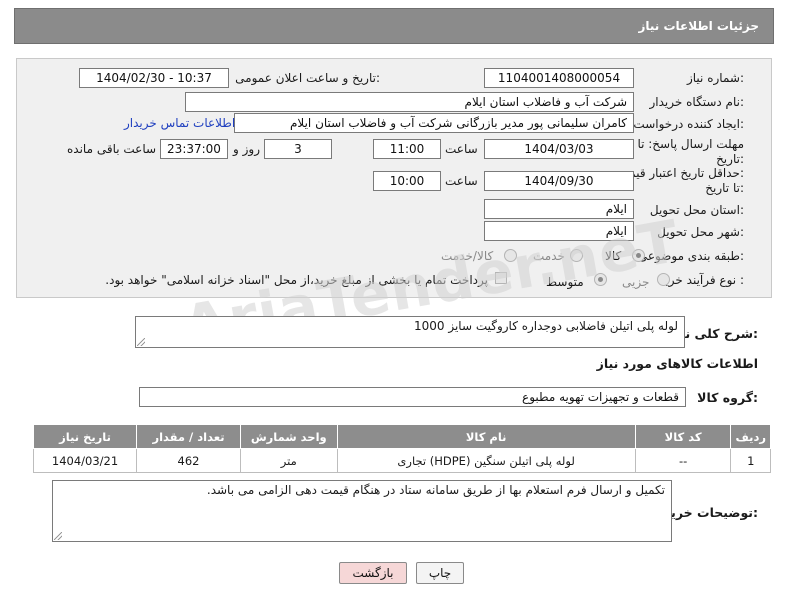 The height and width of the screenshot is (598, 788). Describe the element at coordinates (194, 149) in the screenshot. I see `remaining-time-field: 23:37:00` at that location.